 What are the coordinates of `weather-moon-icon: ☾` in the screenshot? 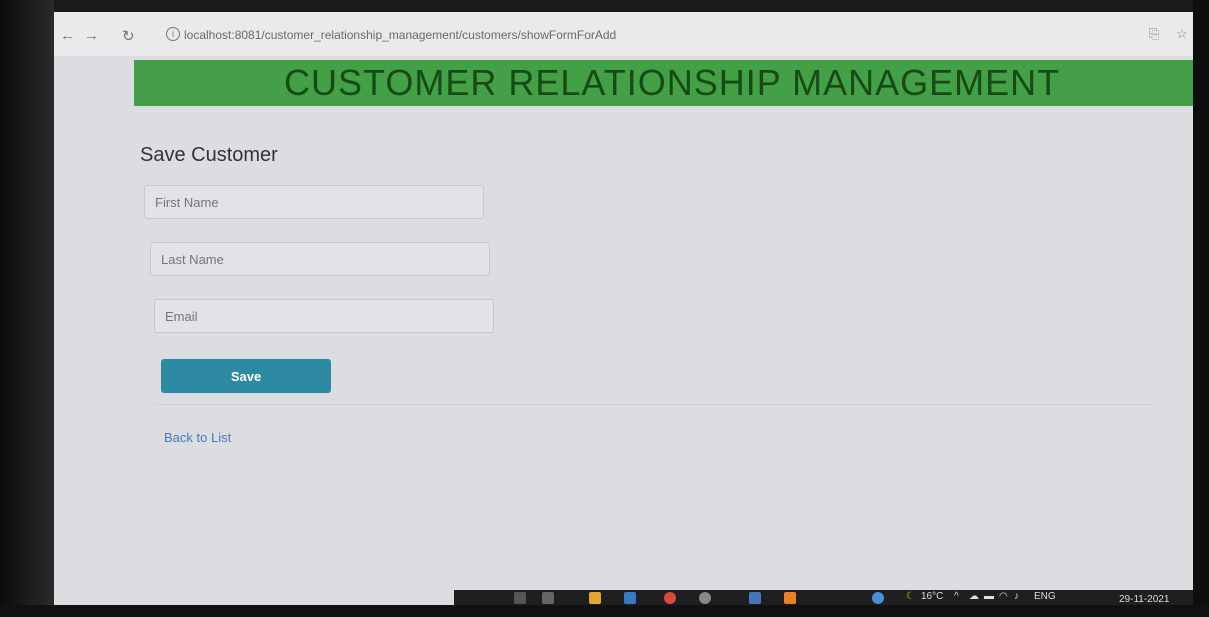 It's located at (910, 596).